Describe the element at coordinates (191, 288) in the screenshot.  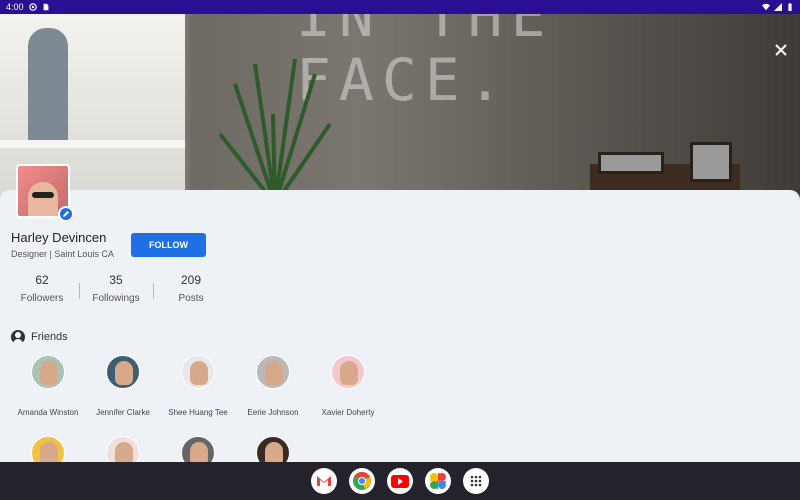
I see `stat-posts: 209 Posts` at that location.